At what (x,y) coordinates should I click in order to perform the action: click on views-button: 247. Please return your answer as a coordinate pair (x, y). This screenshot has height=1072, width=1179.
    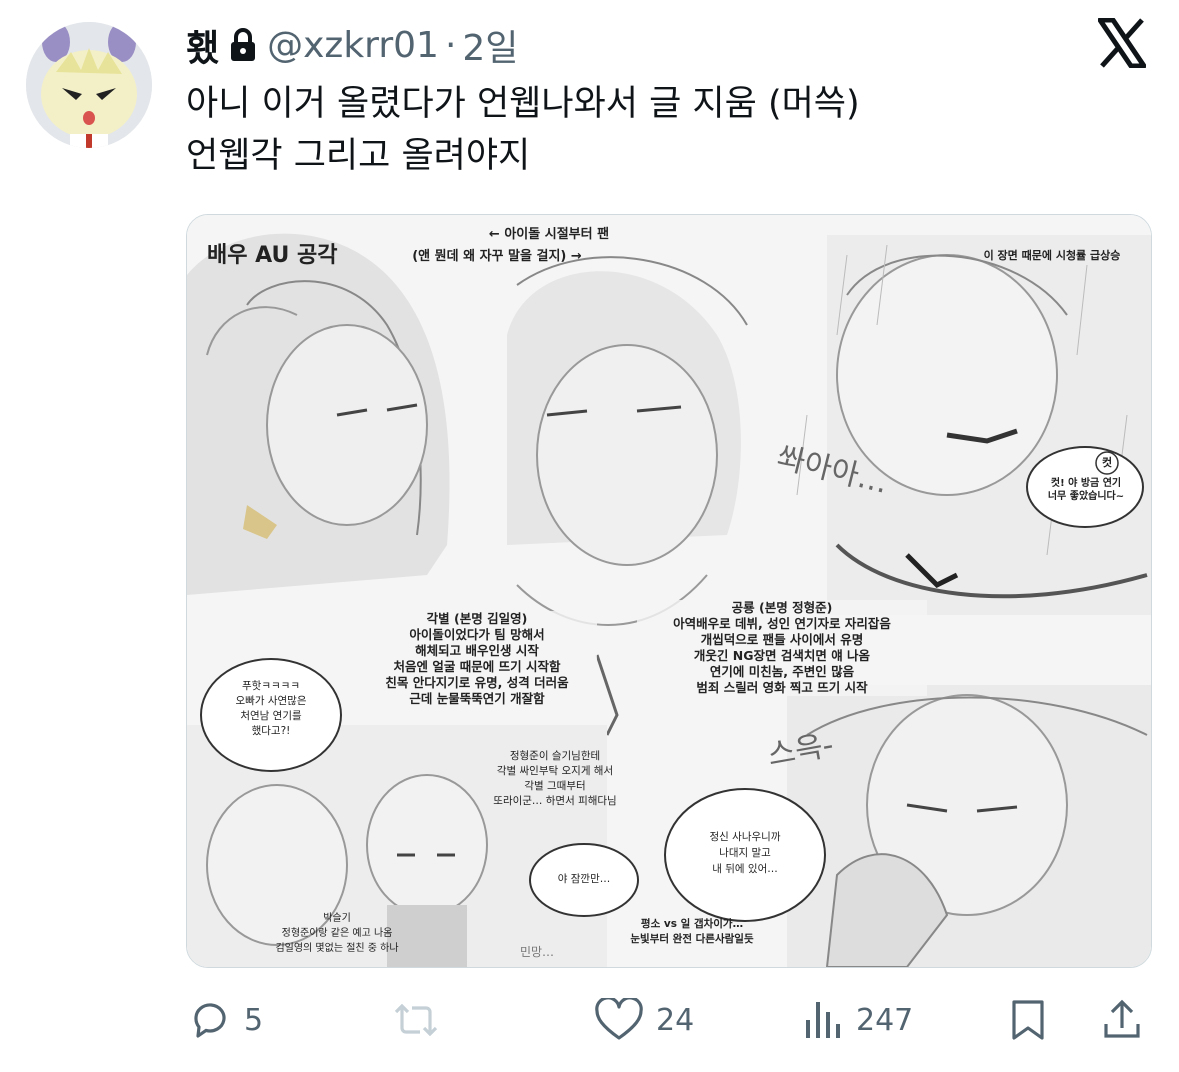
    Looking at the image, I should click on (856, 1020).